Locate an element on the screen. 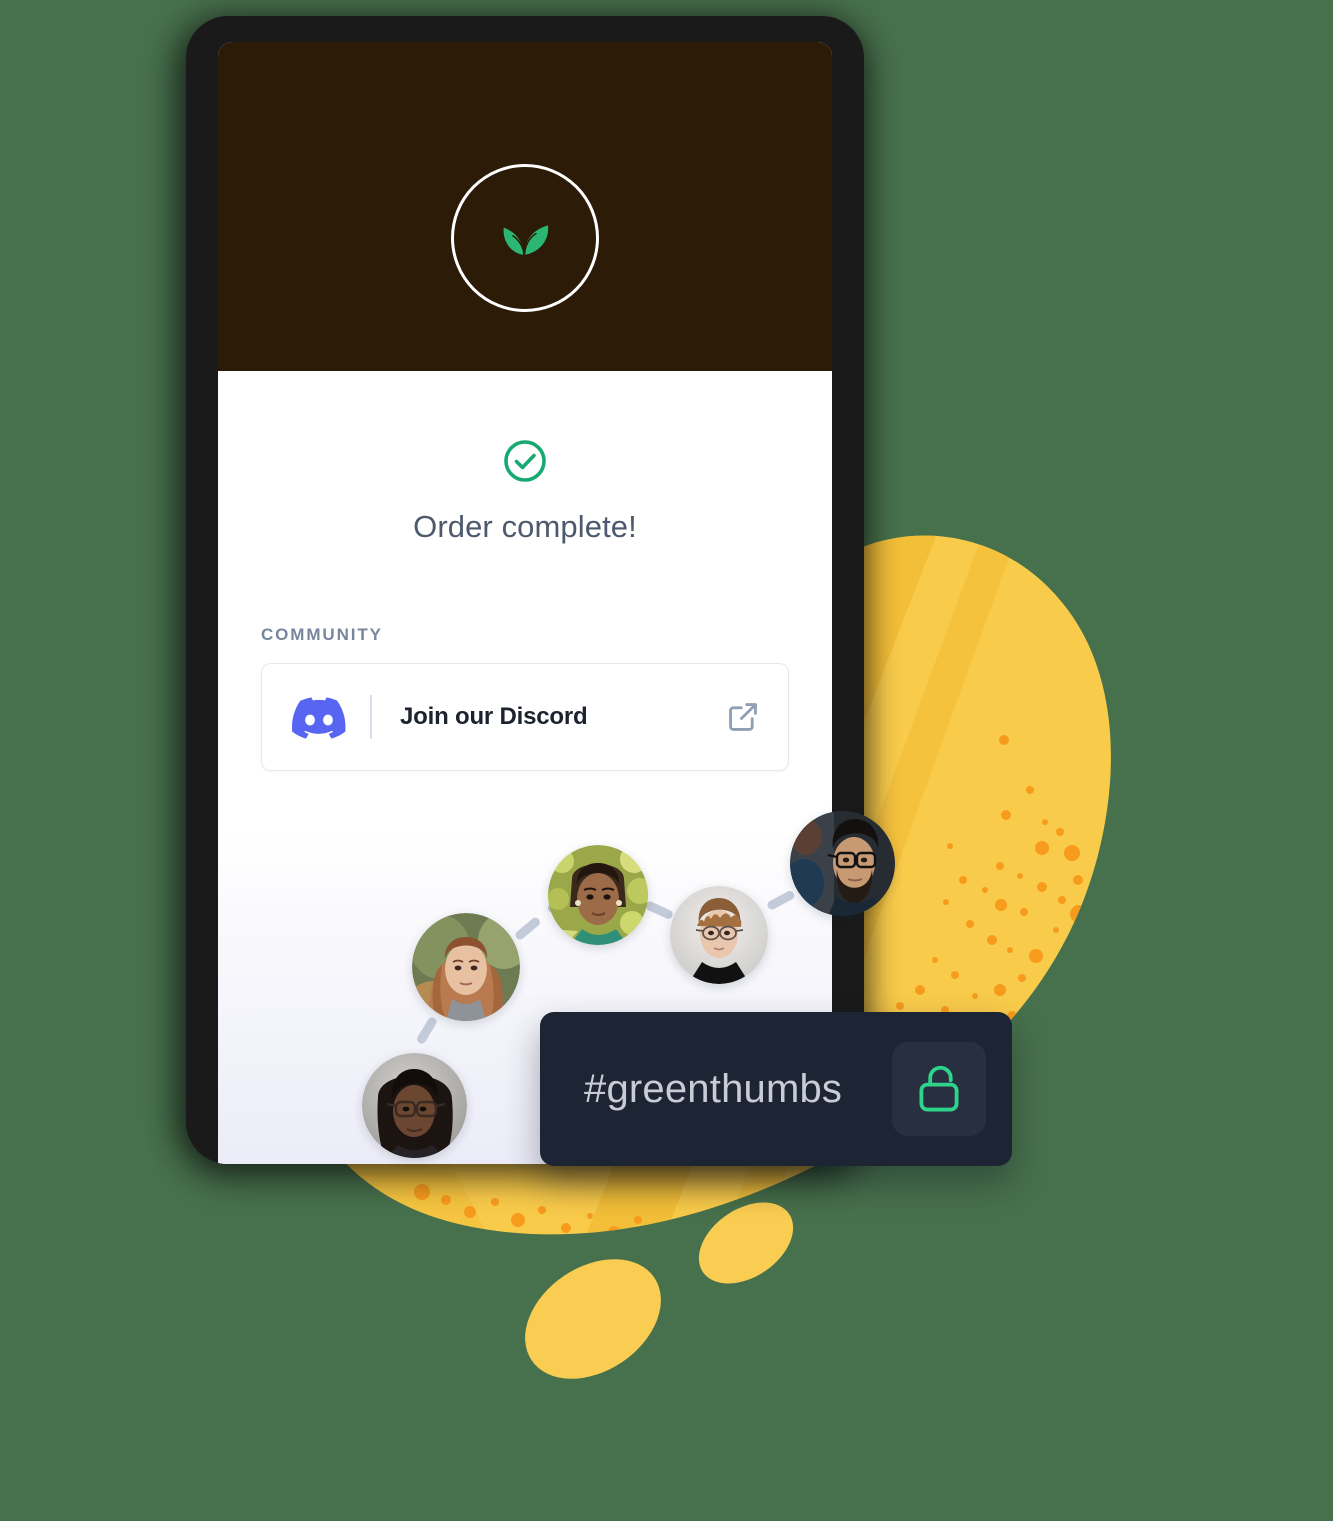  hashtag-label: #greenthumbs is located at coordinates (713, 1088).